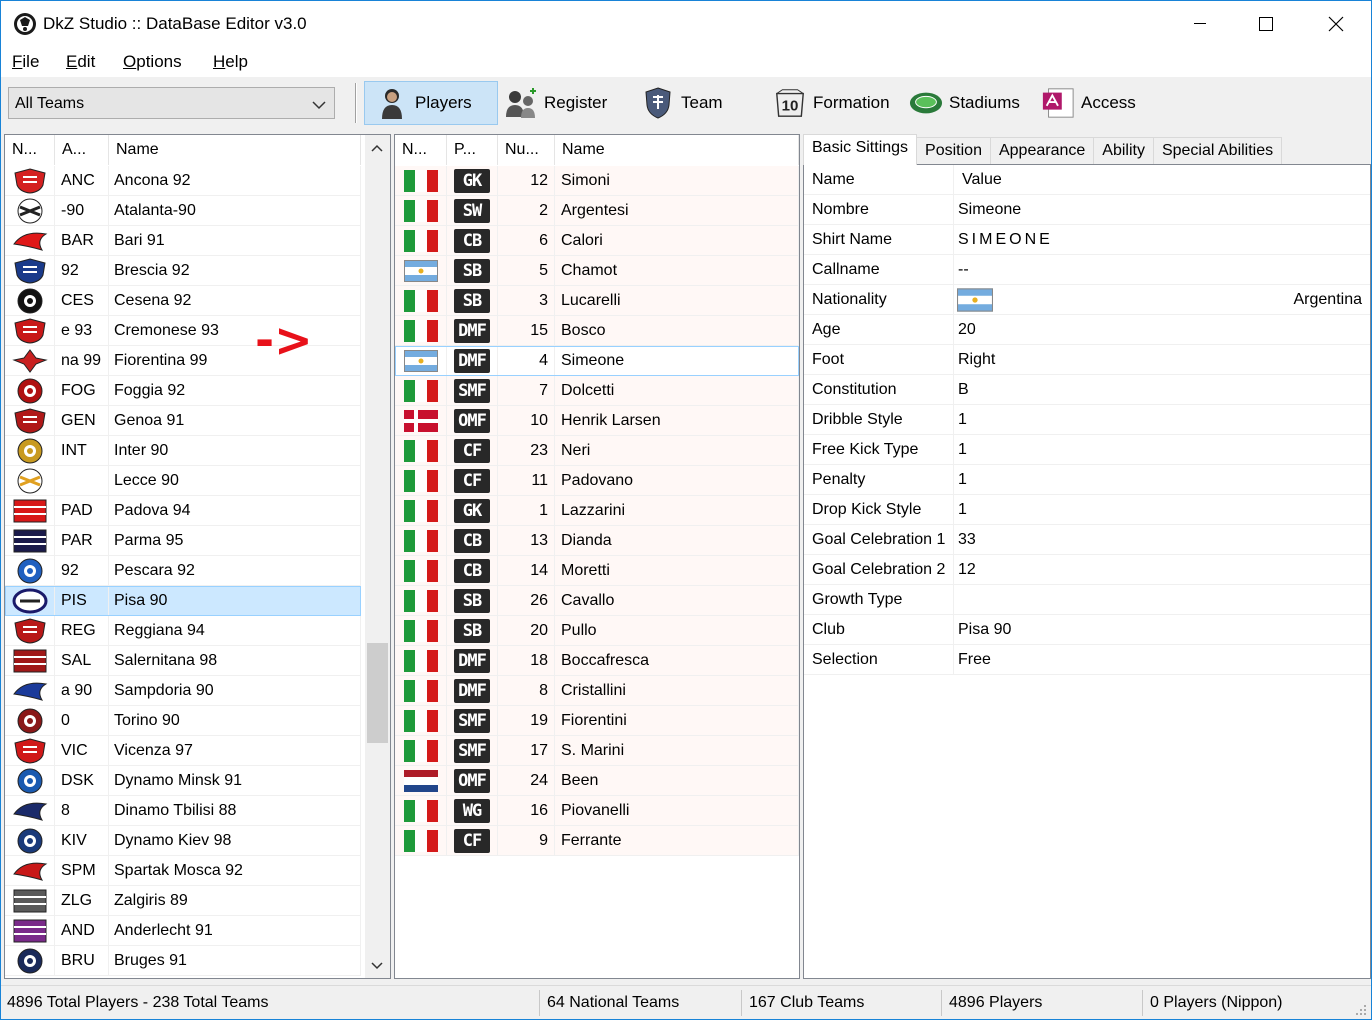 Image resolution: width=1372 pixels, height=1020 pixels. What do you see at coordinates (183, 691) in the screenshot?
I see `team-row: a 90 Sampdoria 90` at bounding box center [183, 691].